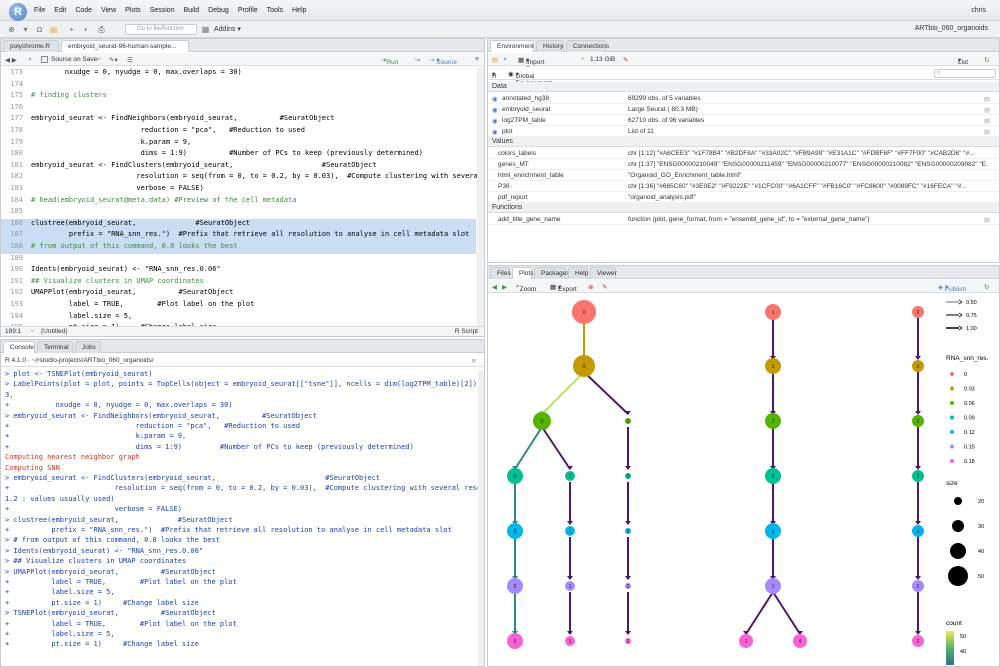 This screenshot has height=667, width=1000. Describe the element at coordinates (951, 28) in the screenshot. I see `project-menu: ARTbio_060_organoids` at that location.